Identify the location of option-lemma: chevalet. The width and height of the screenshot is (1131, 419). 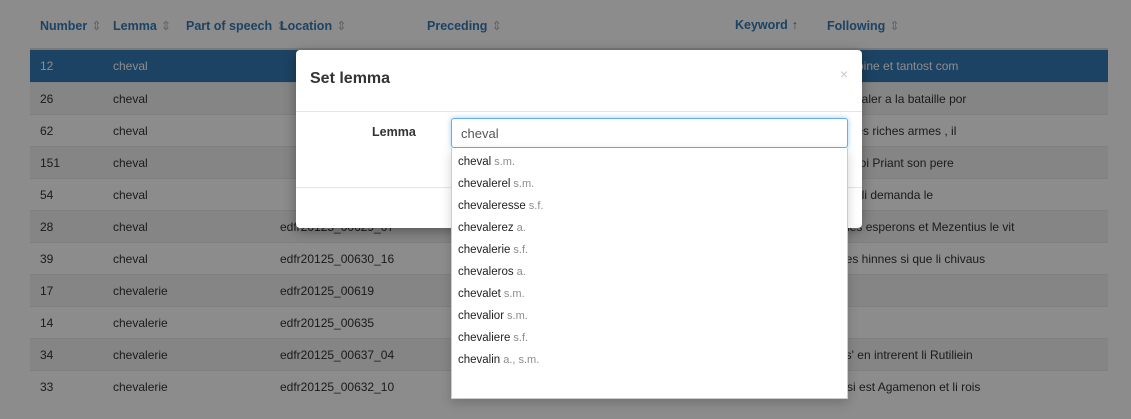
(479, 294).